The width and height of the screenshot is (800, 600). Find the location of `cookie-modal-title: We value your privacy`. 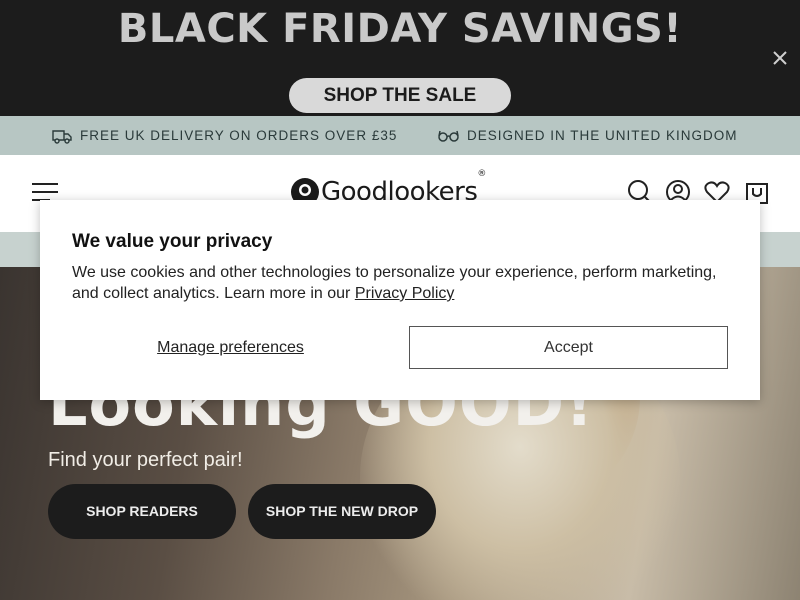

cookie-modal-title: We value your privacy is located at coordinates (172, 241).